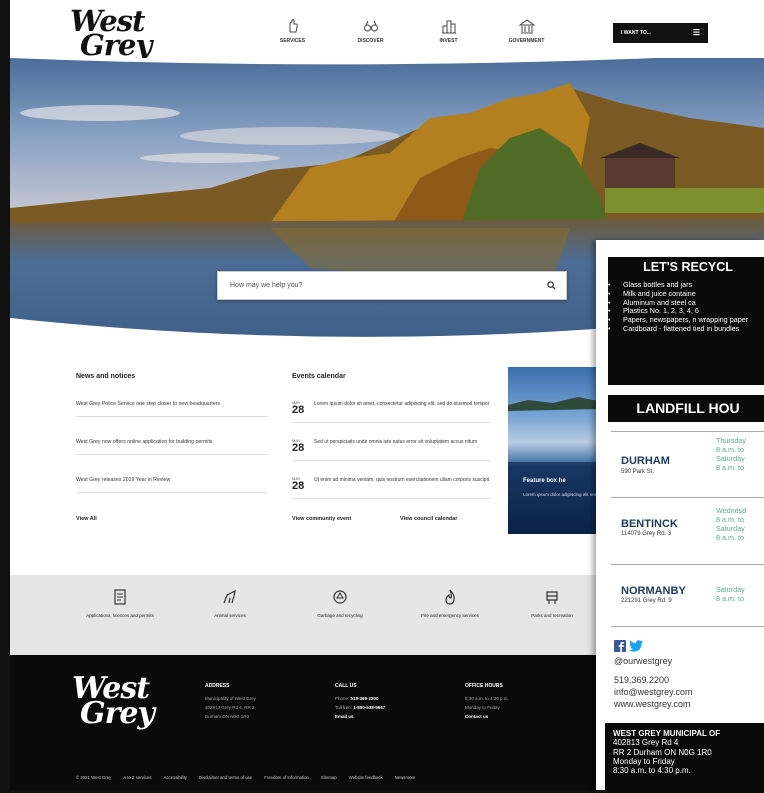  I want to click on news-view-all-link: View All, so click(86, 519).